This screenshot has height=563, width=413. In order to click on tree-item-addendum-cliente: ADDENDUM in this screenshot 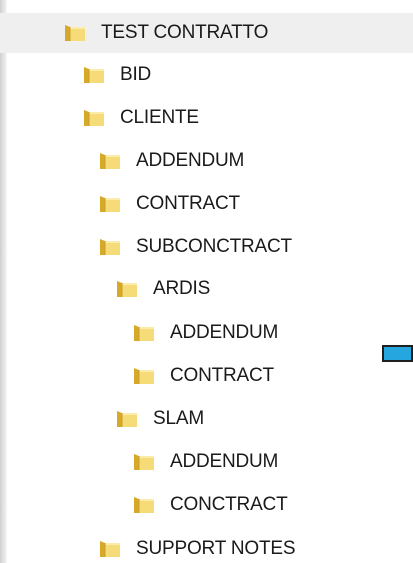, I will do `click(171, 161)`.